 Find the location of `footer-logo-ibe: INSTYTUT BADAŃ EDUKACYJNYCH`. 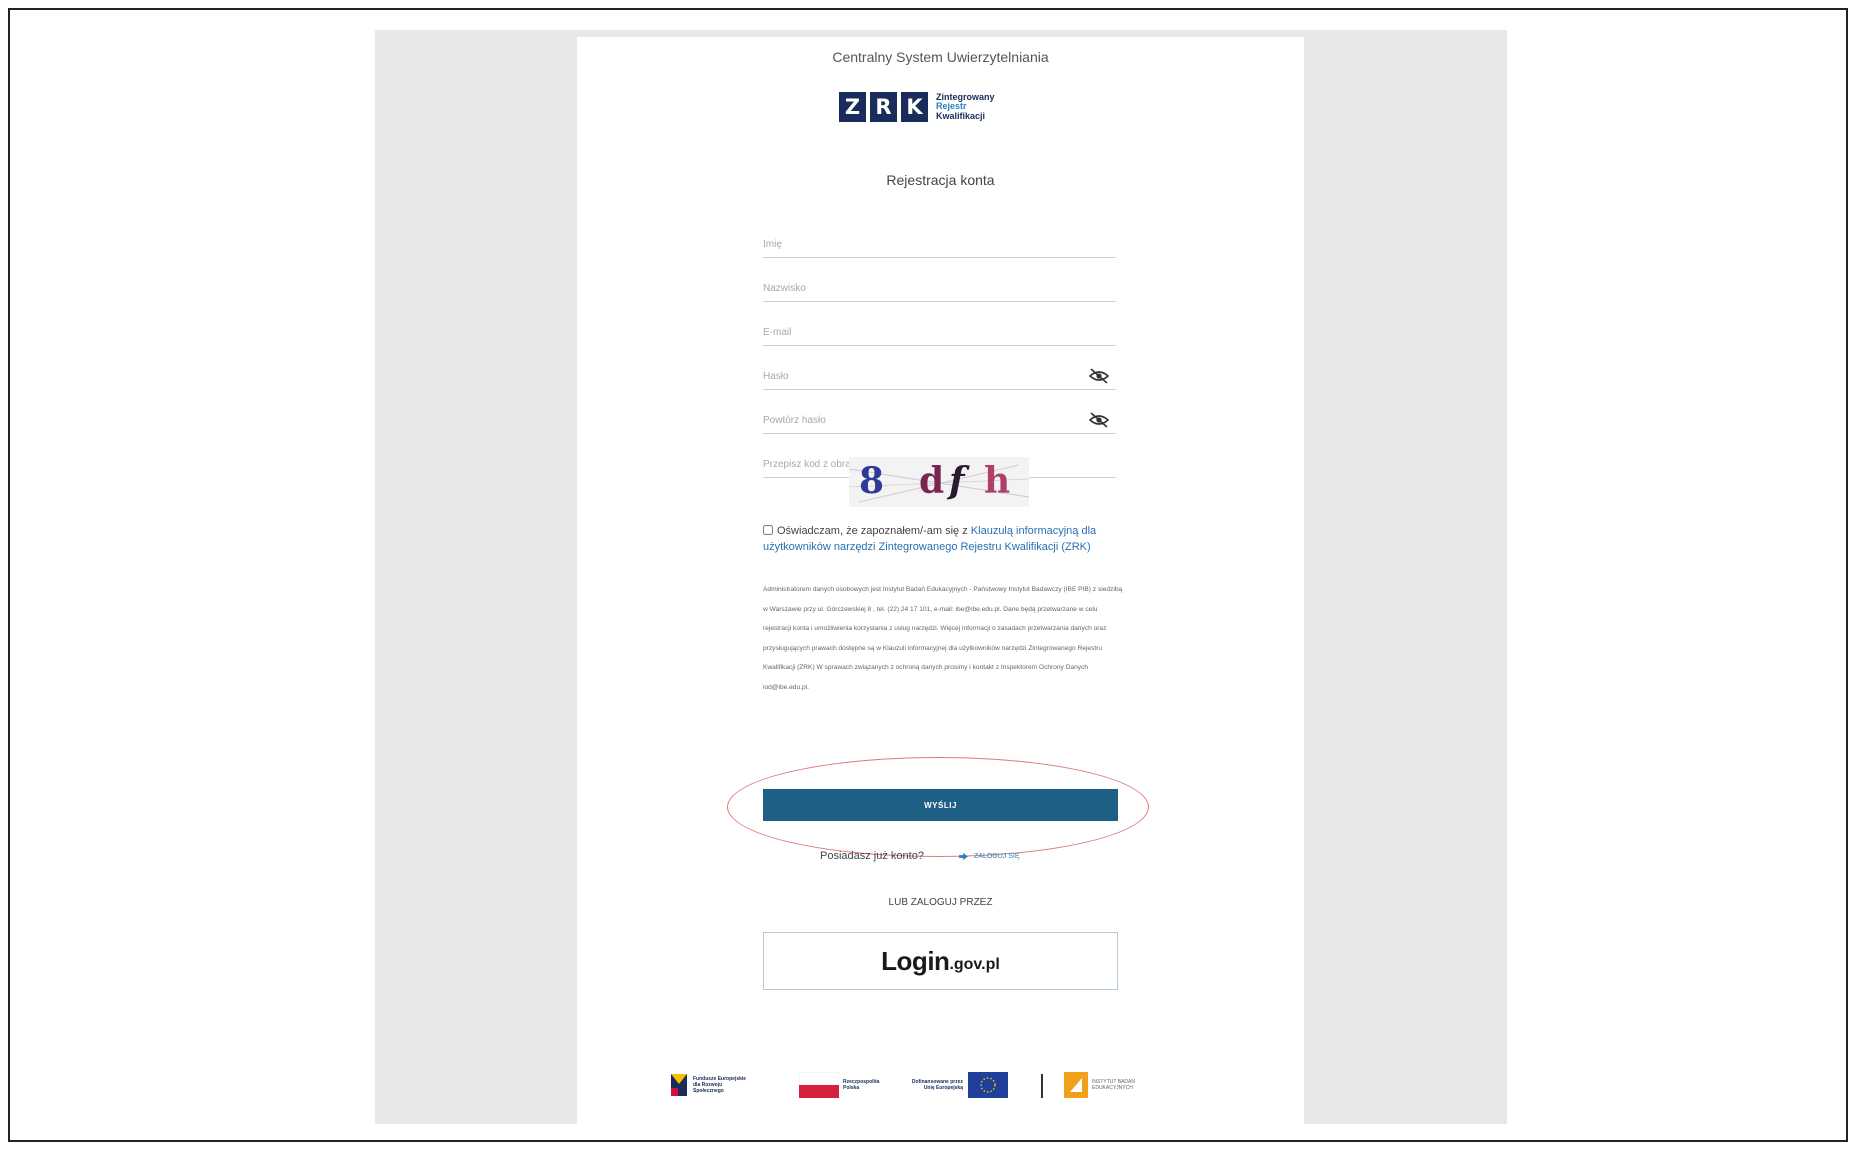

footer-logo-ibe: INSTYTUT BADAŃ EDUKACYJNYCH is located at coordinates (1102, 1085).